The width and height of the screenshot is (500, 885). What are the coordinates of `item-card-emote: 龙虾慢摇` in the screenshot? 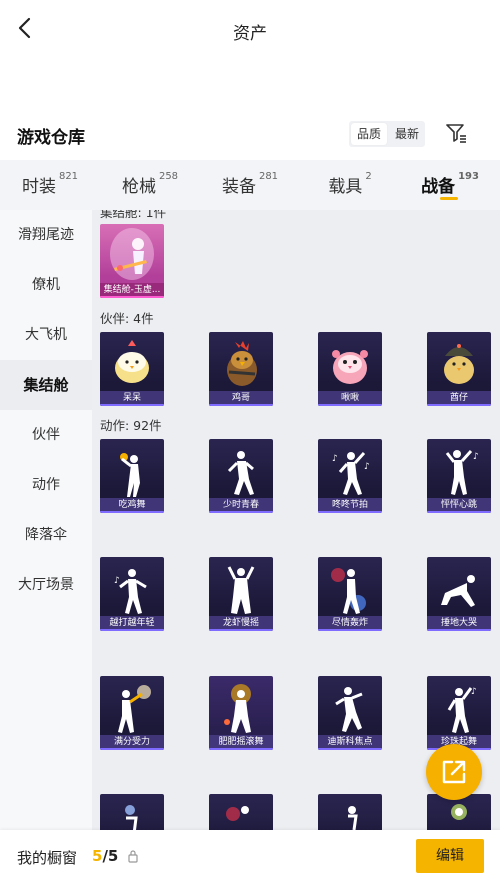 It's located at (241, 594).